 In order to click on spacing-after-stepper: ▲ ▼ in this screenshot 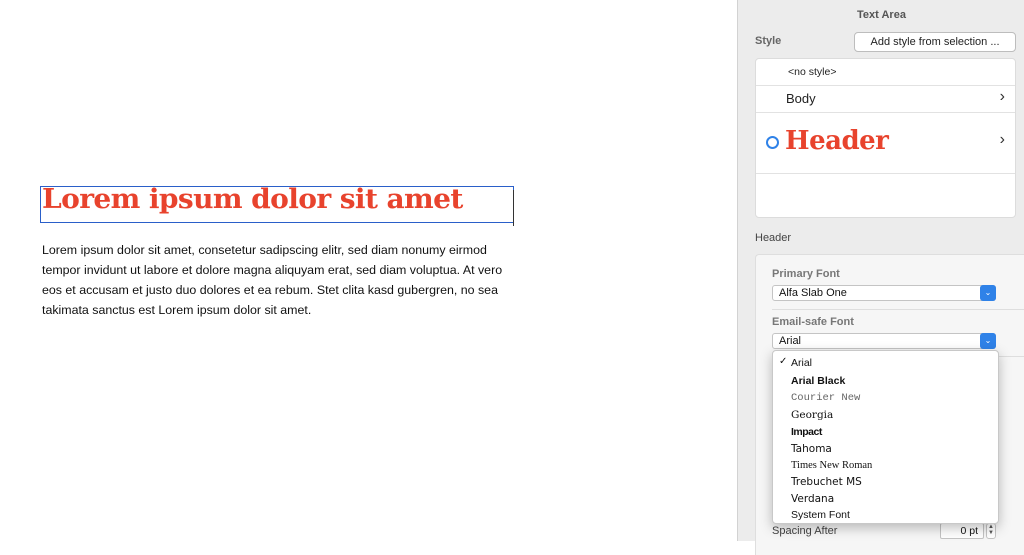, I will do `click(991, 531)`.